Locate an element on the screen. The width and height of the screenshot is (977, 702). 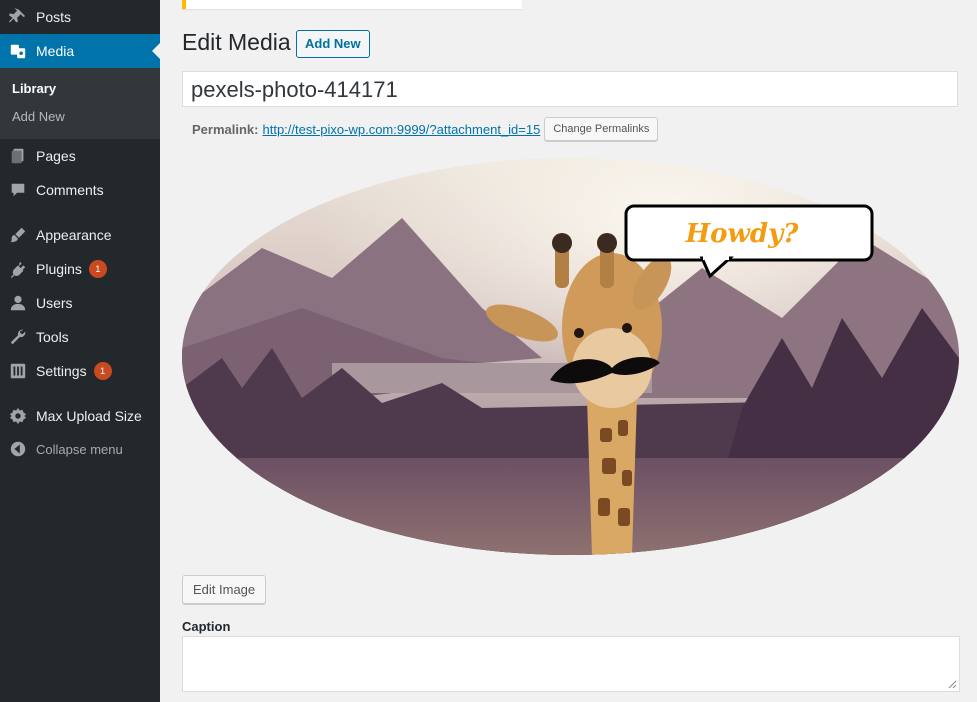
sidebar-item-settings: Settings 1 is located at coordinates (80, 371).